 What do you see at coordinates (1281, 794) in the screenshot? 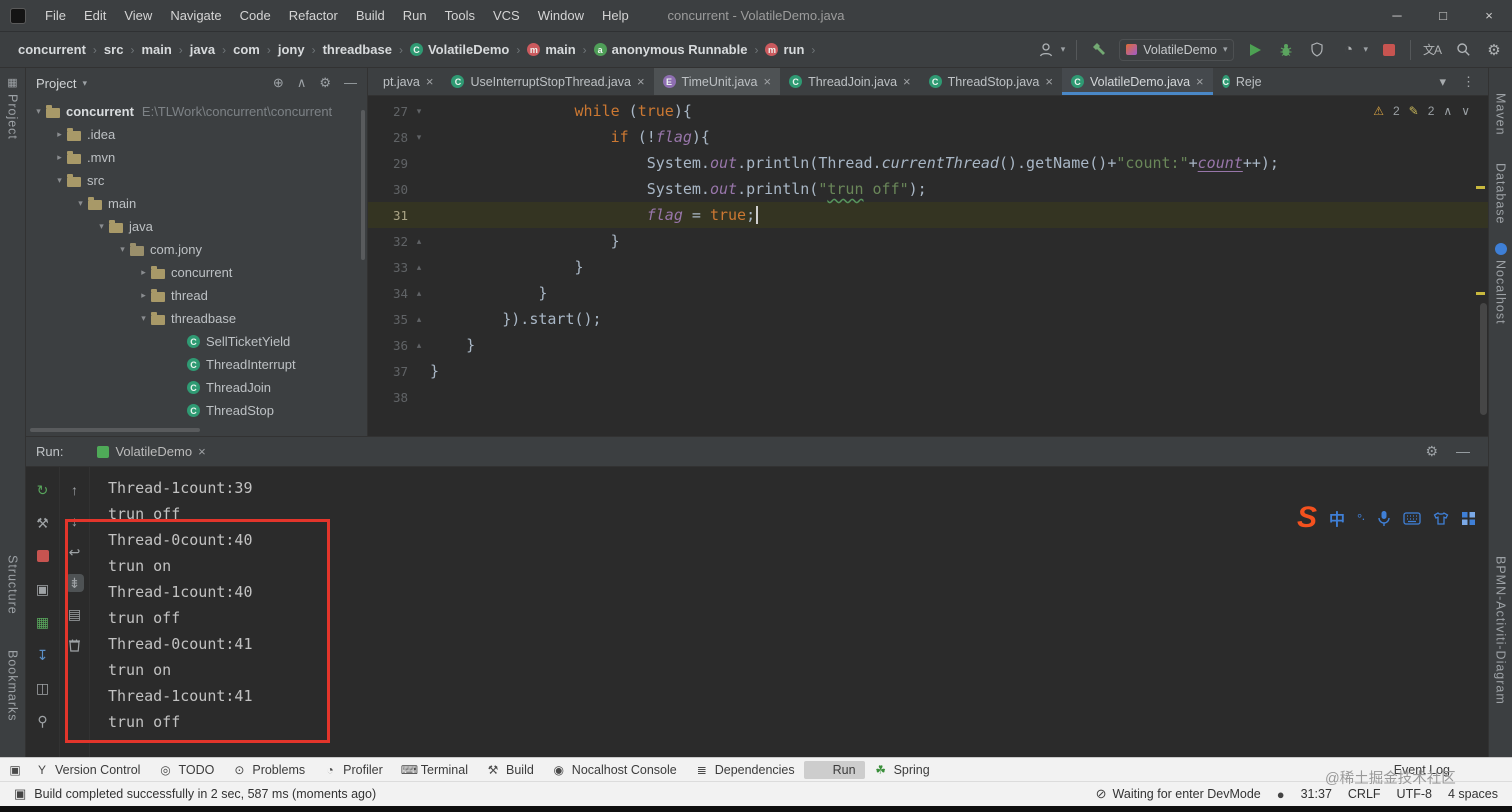
I see `nocalhost-status-icon: ●` at bounding box center [1281, 794].